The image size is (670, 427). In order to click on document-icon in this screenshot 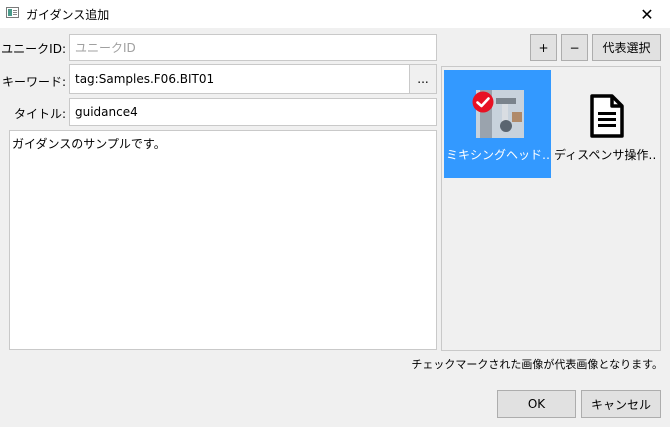, I will do `click(607, 116)`.